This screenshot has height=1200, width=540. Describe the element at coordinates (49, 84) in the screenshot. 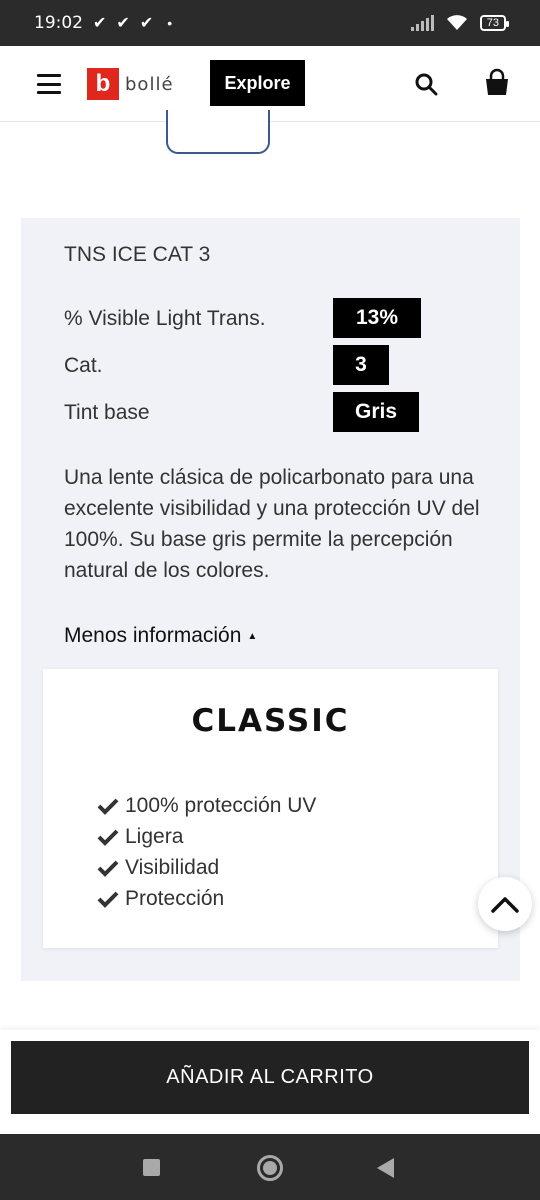

I see `menu-icon` at that location.